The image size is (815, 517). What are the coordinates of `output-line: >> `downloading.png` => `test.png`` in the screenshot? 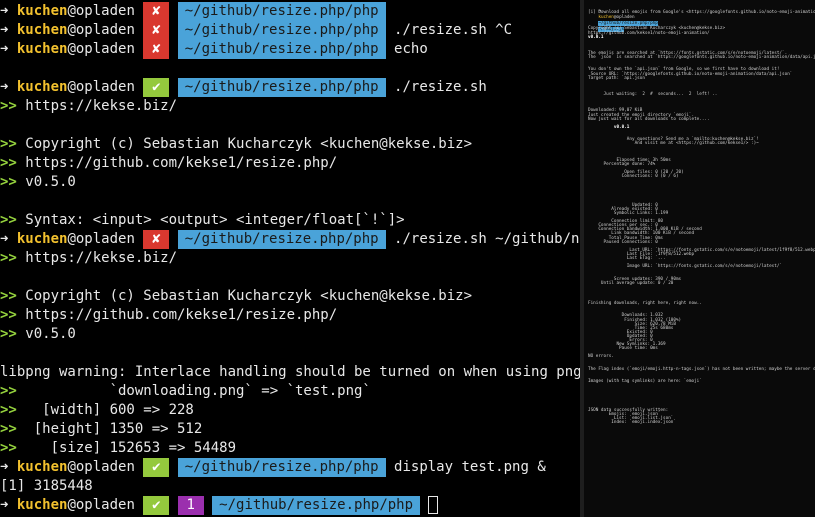 It's located at (185, 391).